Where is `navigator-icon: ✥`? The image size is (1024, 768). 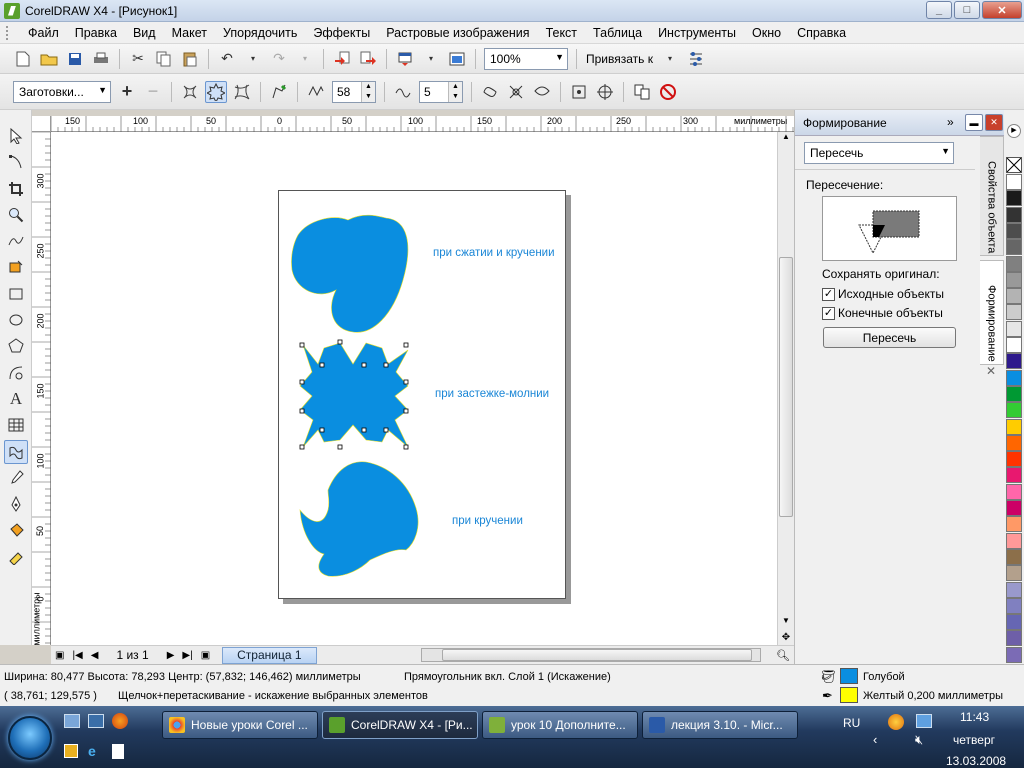 navigator-icon: ✥ is located at coordinates (786, 637).